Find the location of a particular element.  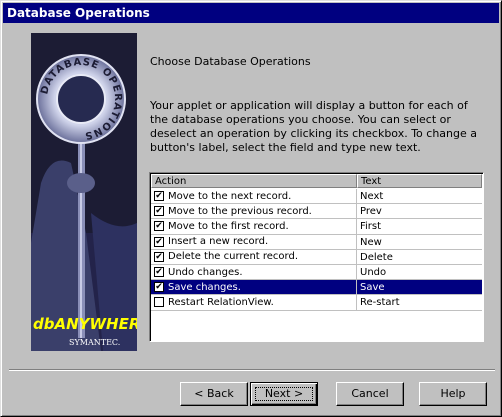

text-cell: Save is located at coordinates (419, 288).